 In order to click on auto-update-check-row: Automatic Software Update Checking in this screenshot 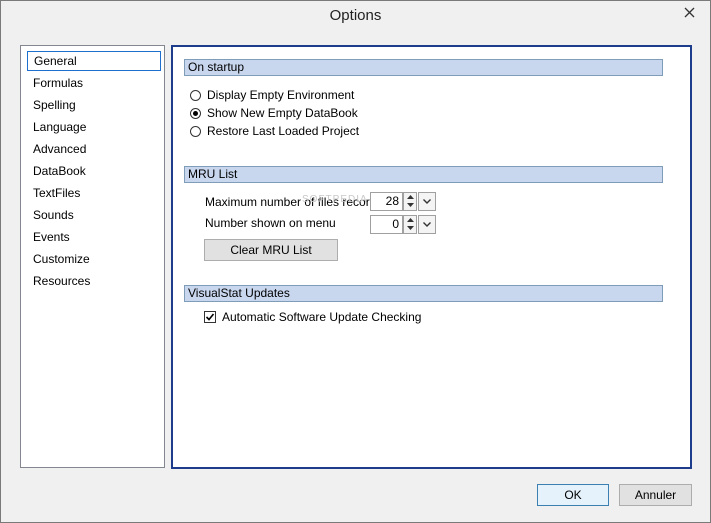, I will do `click(312, 317)`.